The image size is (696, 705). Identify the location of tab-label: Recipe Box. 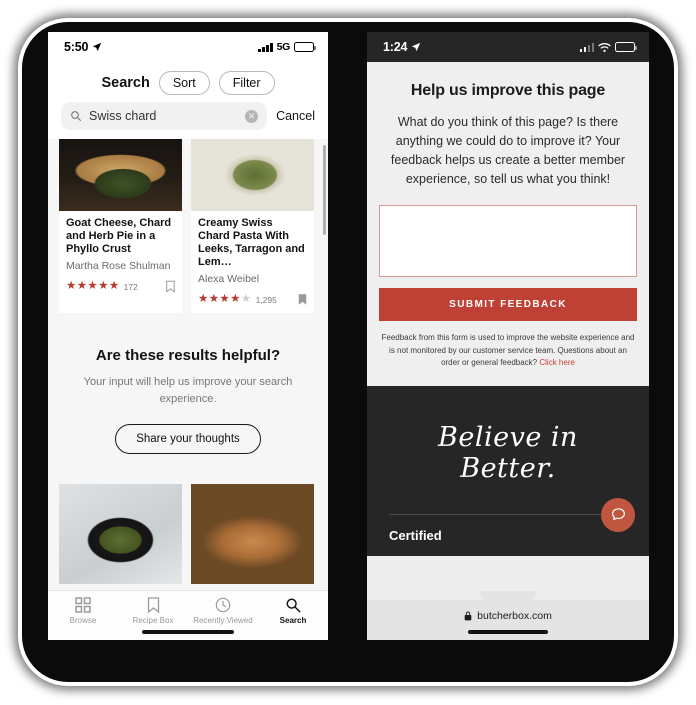
(153, 620).